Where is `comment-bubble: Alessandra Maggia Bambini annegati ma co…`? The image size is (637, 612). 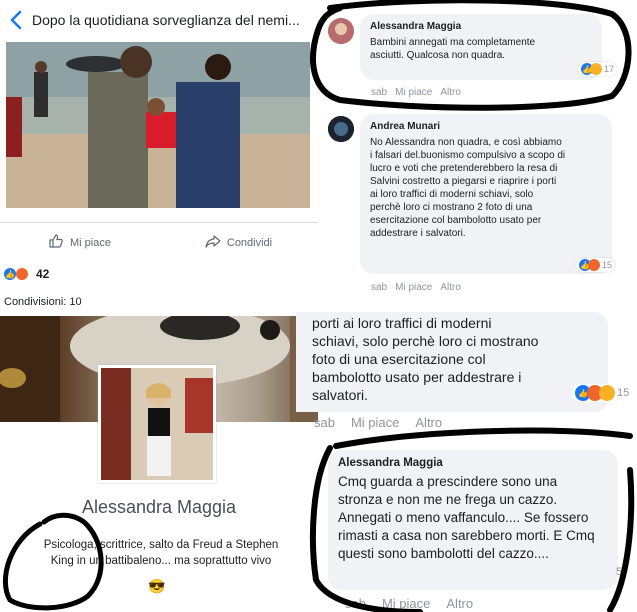 comment-bubble: Alessandra Maggia Bambini annegati ma co… is located at coordinates (481, 47).